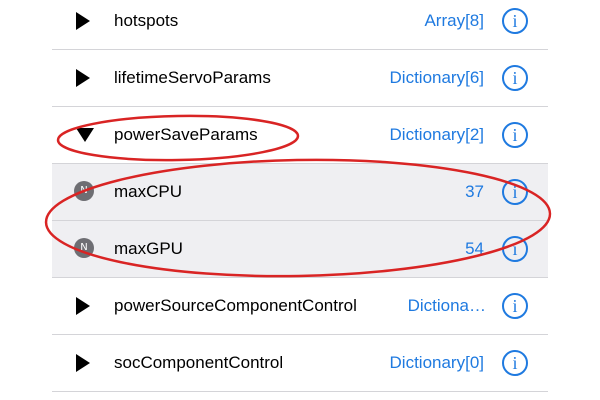 This screenshot has width=600, height=400. I want to click on row-key: maxCPU, so click(148, 191).